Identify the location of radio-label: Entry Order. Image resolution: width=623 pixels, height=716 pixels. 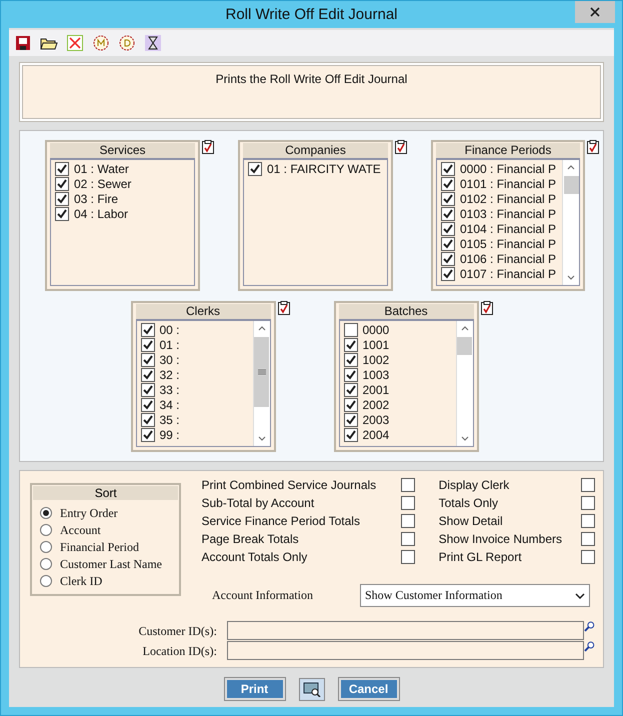
(89, 513).